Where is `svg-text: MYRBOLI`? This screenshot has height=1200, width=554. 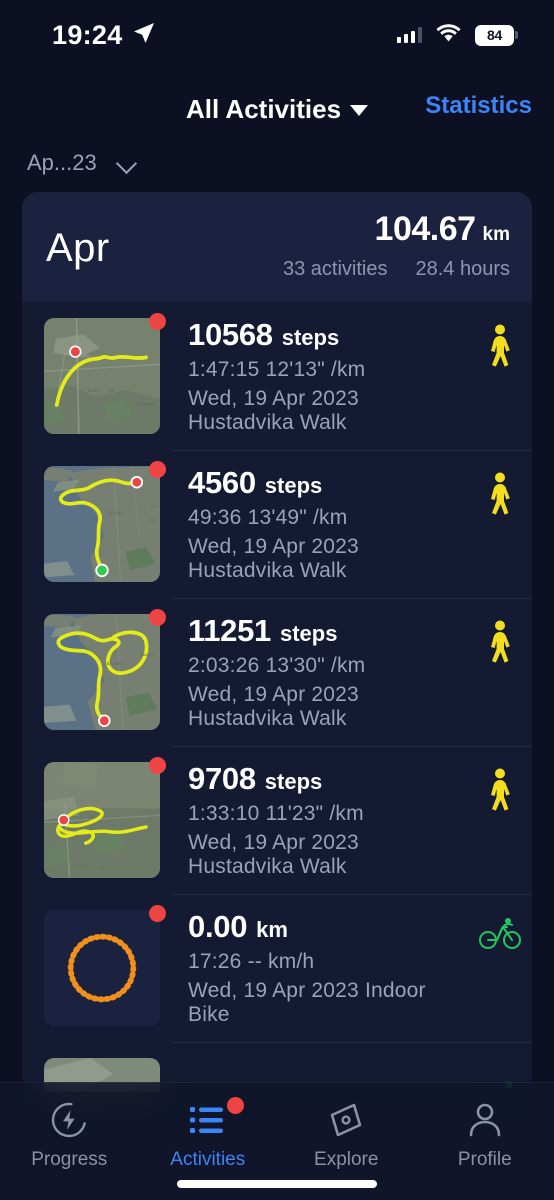
svg-text: MYRBOLI is located at coordinates (146, 404).